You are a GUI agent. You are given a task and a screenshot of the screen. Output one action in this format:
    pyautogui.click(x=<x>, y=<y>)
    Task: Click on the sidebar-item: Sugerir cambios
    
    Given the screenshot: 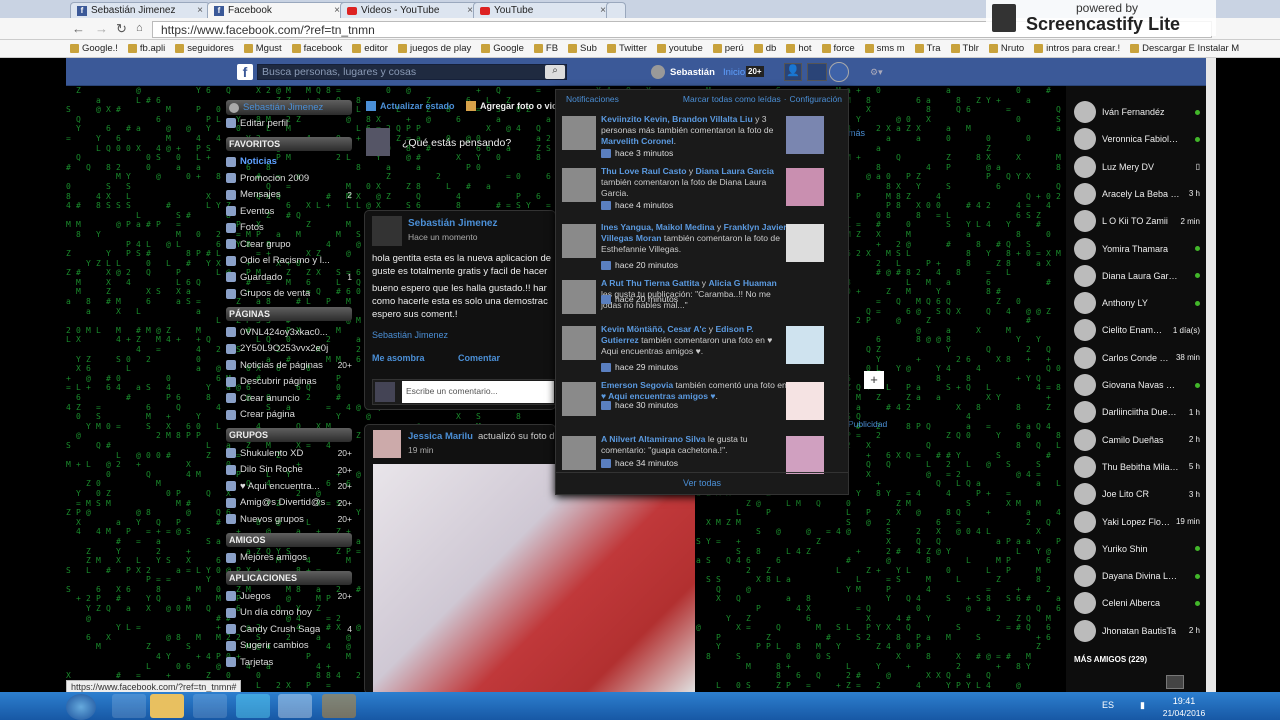 What is the action you would take?
    pyautogui.click(x=289, y=646)
    